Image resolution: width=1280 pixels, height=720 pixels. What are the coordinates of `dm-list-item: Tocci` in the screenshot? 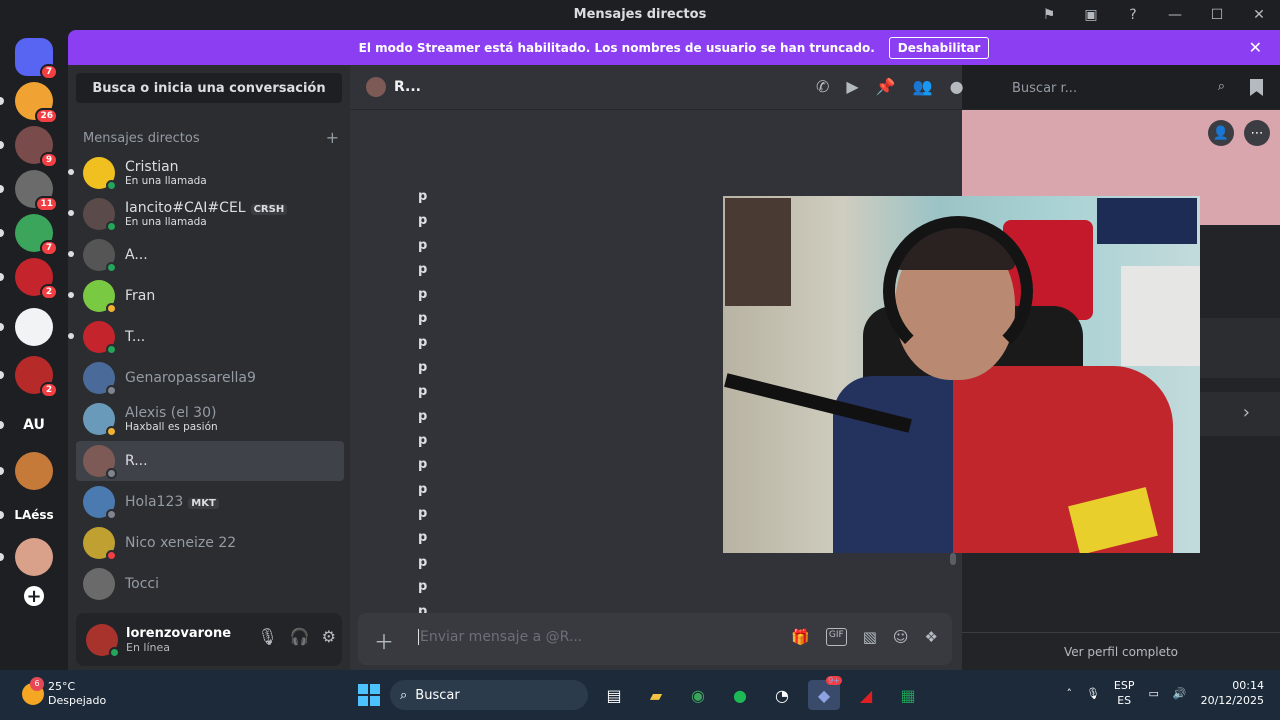 It's located at (210, 584).